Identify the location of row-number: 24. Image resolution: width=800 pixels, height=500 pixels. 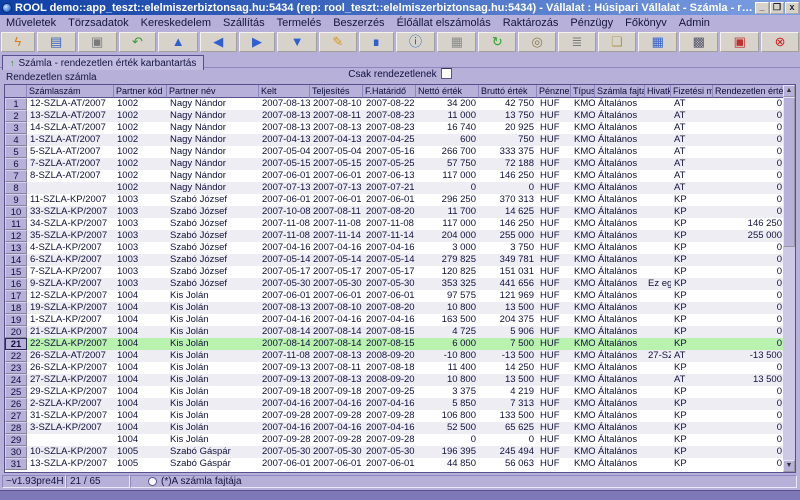
(16, 380).